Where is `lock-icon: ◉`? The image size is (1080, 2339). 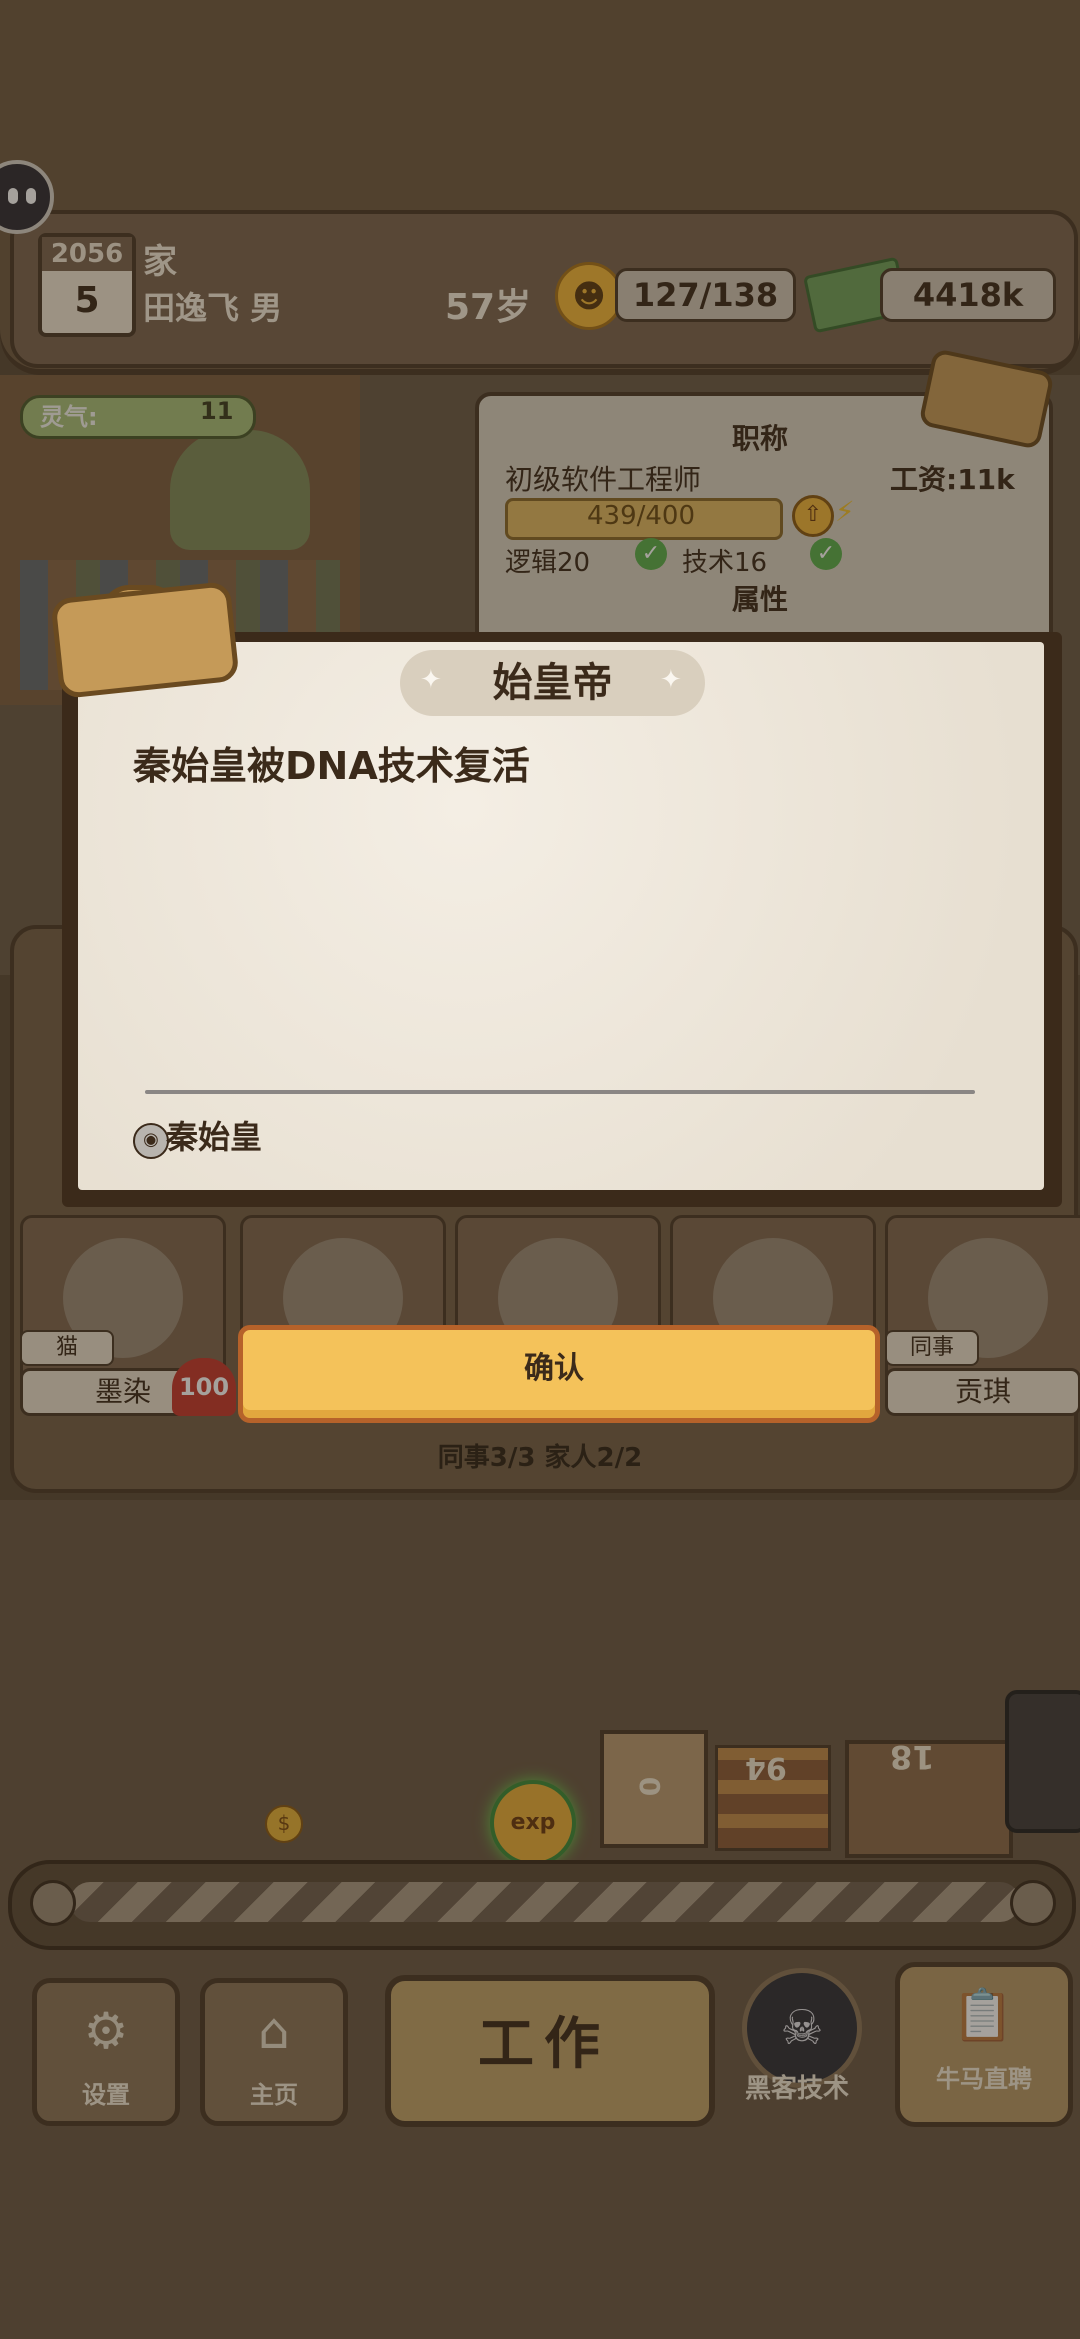 lock-icon: ◉ is located at coordinates (151, 1141).